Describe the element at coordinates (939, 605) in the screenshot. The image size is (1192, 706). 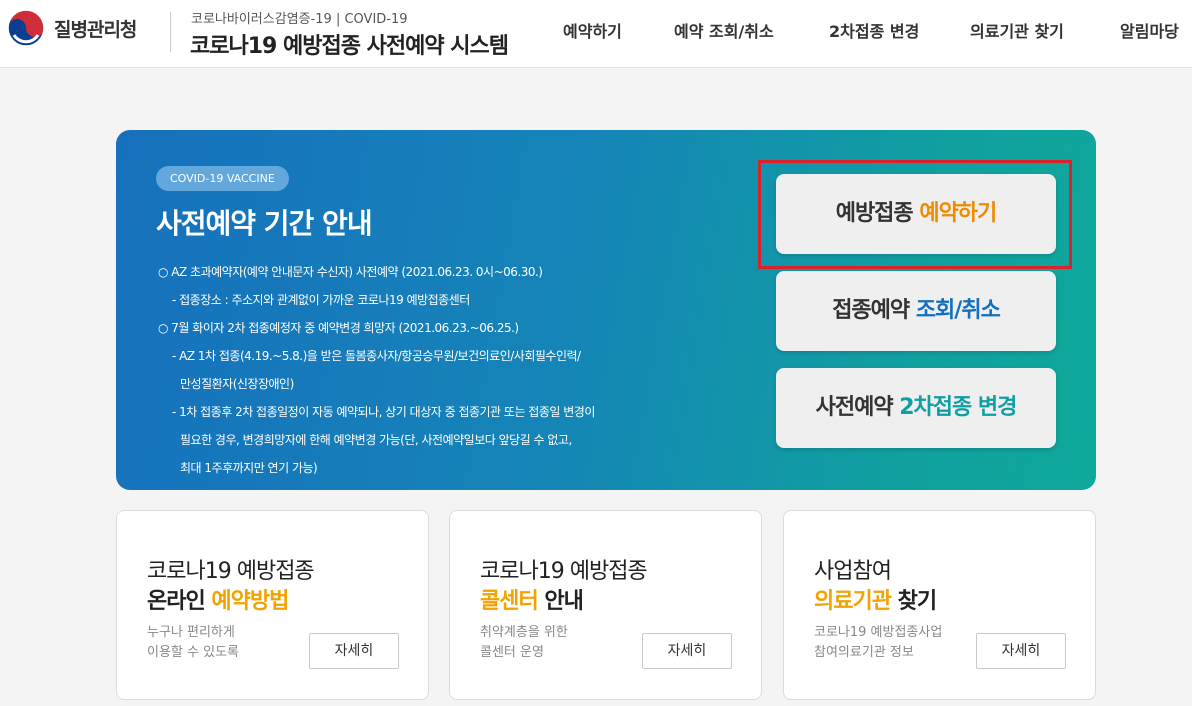
I see `card-find-clinic: 사업참여 의료기관 찾기 코로나19 예방접종사업 참여의료기관 정보 자세히` at that location.